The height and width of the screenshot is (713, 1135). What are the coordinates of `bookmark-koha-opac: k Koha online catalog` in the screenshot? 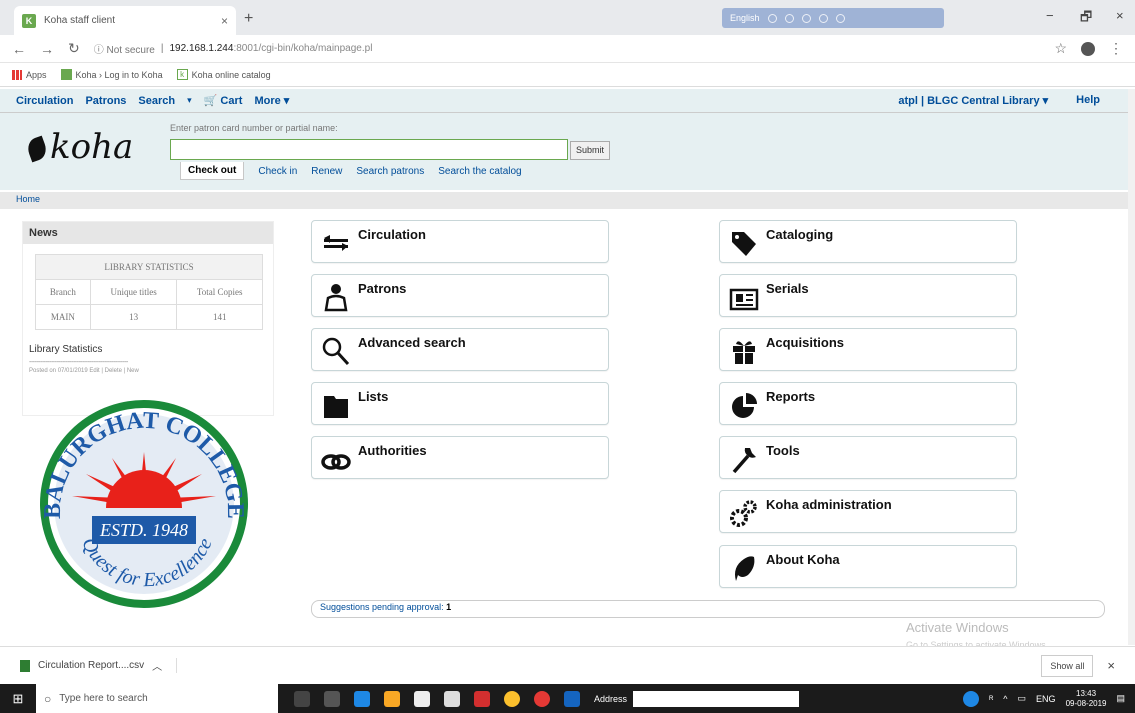 It's located at (223, 74).